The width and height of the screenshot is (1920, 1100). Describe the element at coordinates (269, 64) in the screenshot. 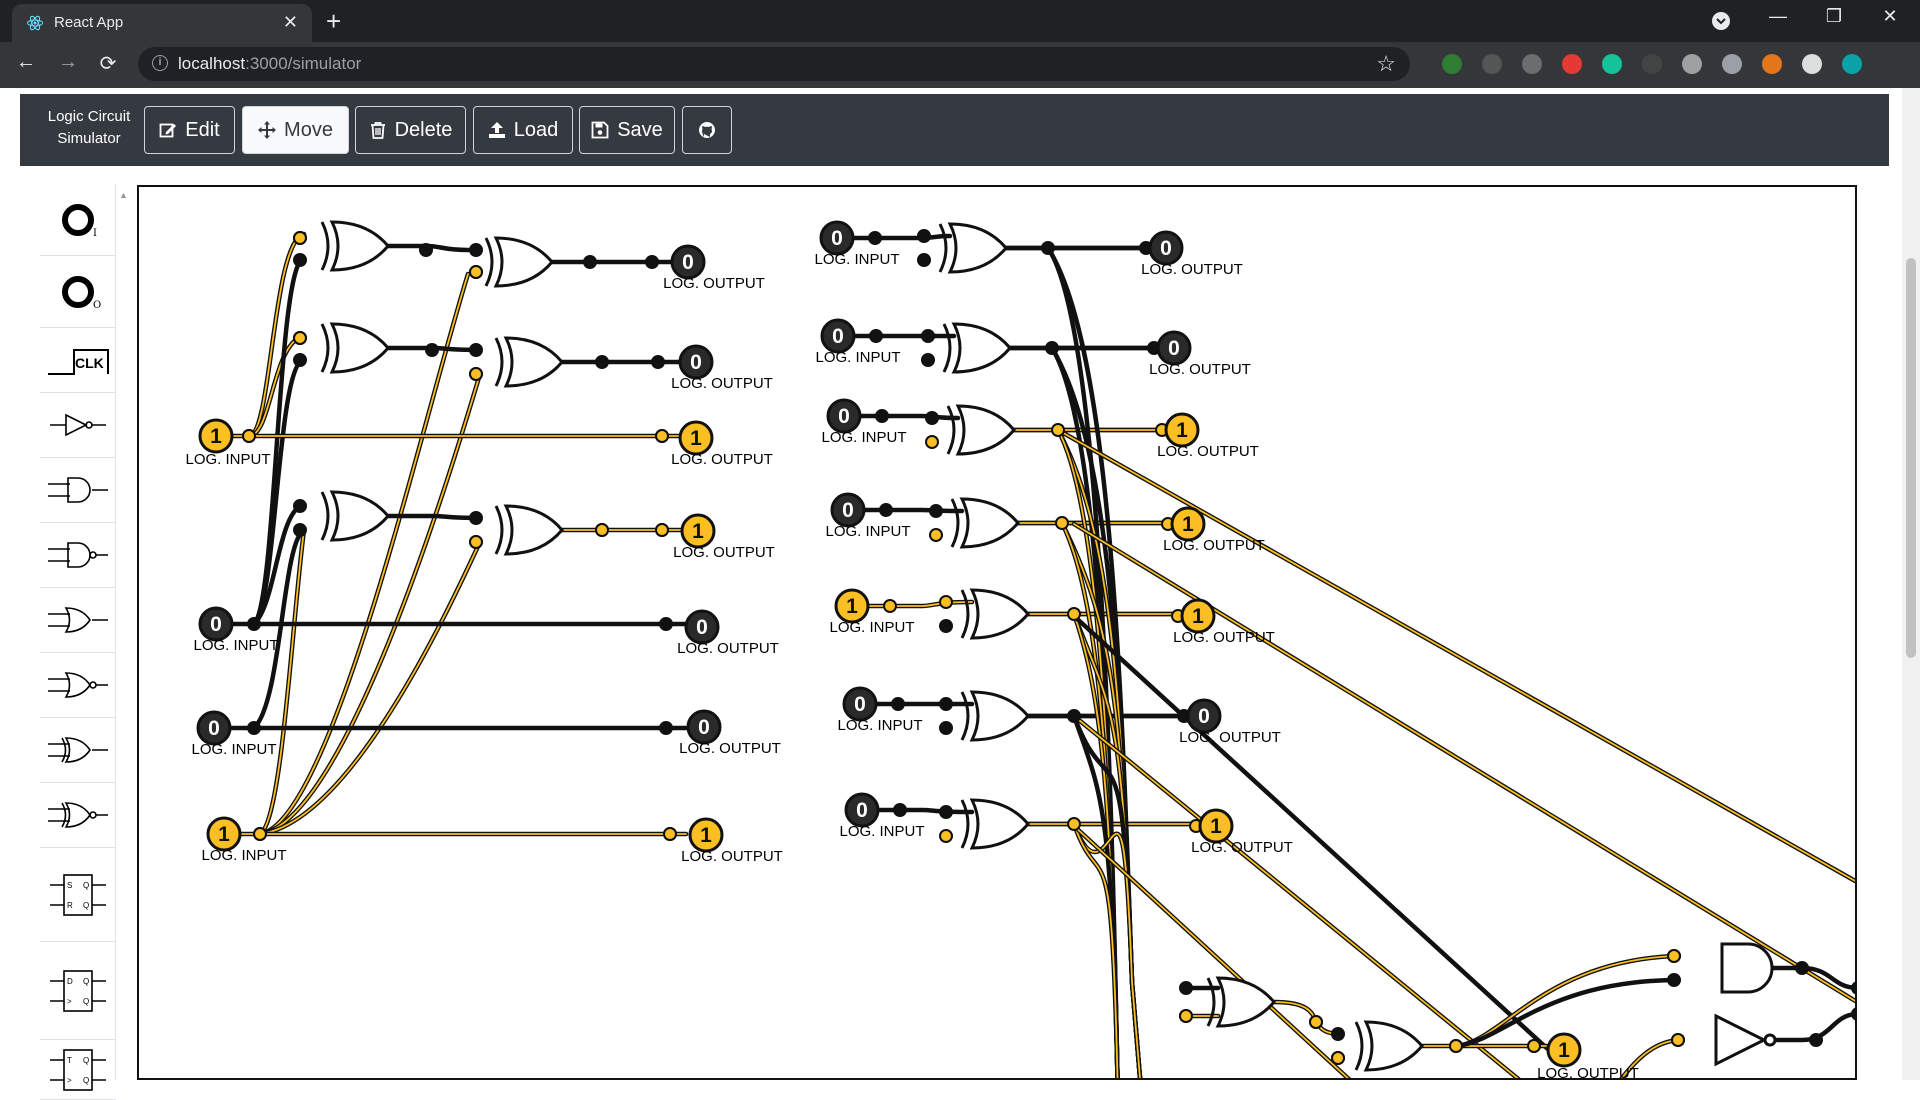

I see `url-text: localhost:3000/simulator` at that location.